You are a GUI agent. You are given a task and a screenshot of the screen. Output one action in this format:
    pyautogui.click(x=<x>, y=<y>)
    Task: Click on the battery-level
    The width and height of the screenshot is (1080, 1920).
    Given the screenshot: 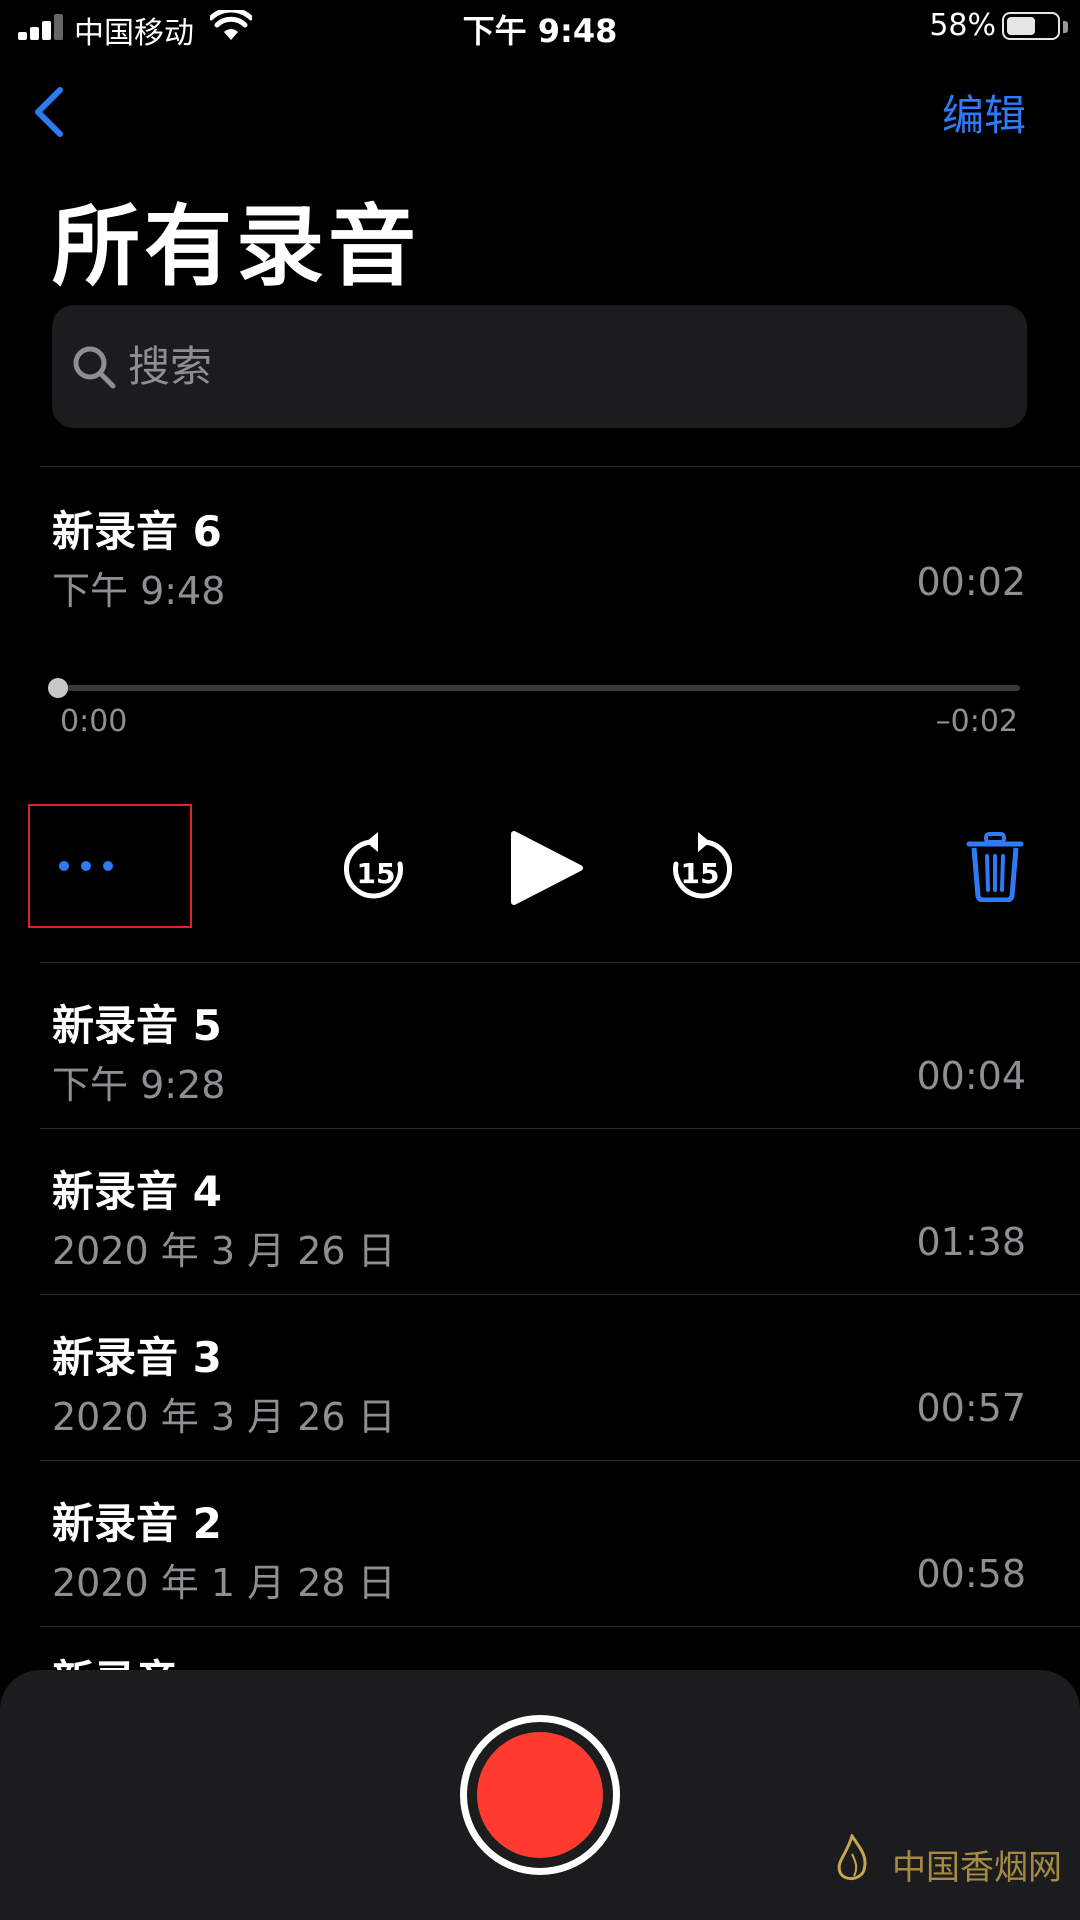 What is the action you would take?
    pyautogui.click(x=1021, y=26)
    